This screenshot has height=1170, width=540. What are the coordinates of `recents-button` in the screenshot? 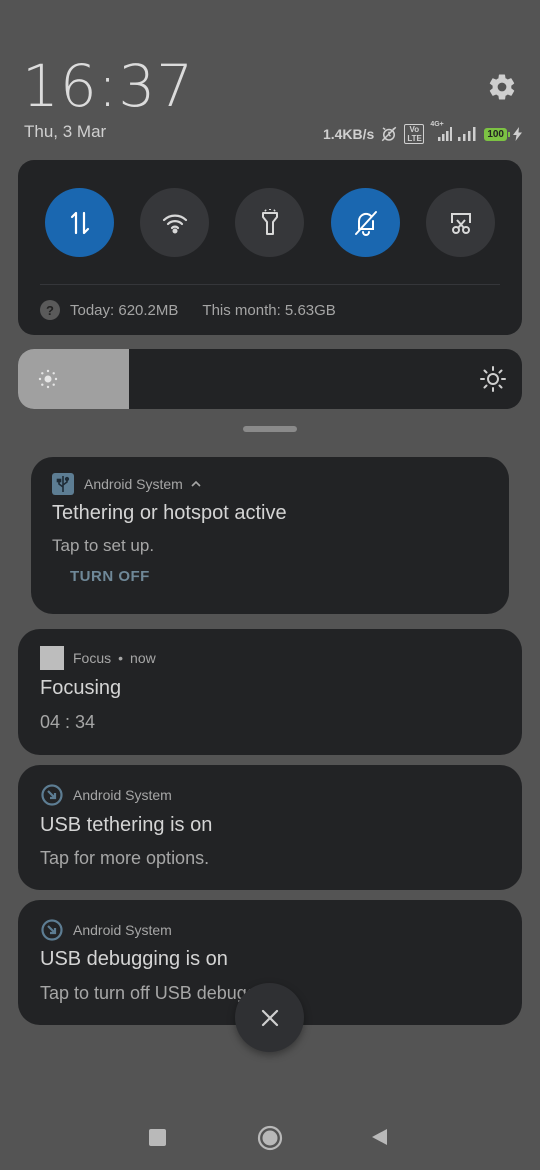 It's located at (157, 1137).